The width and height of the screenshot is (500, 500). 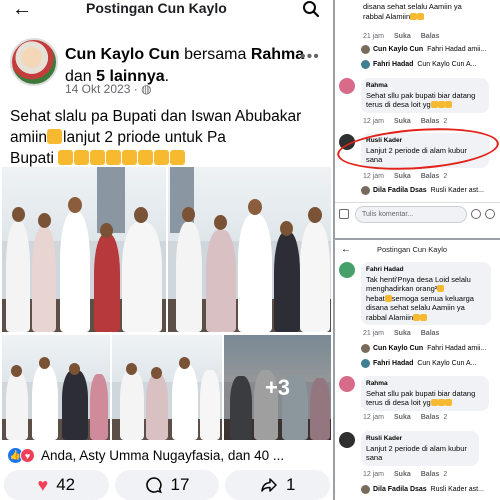 What do you see at coordinates (34, 62) in the screenshot?
I see `author-avatar` at bounding box center [34, 62].